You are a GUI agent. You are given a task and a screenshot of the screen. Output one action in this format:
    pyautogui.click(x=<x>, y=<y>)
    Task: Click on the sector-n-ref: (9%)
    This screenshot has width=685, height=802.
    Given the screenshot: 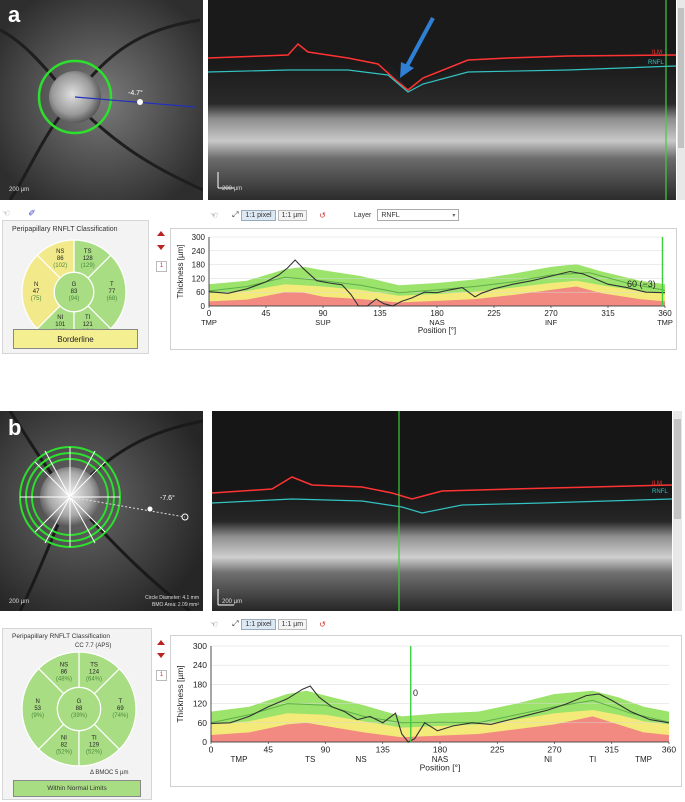 What is the action you would take?
    pyautogui.click(x=37, y=716)
    